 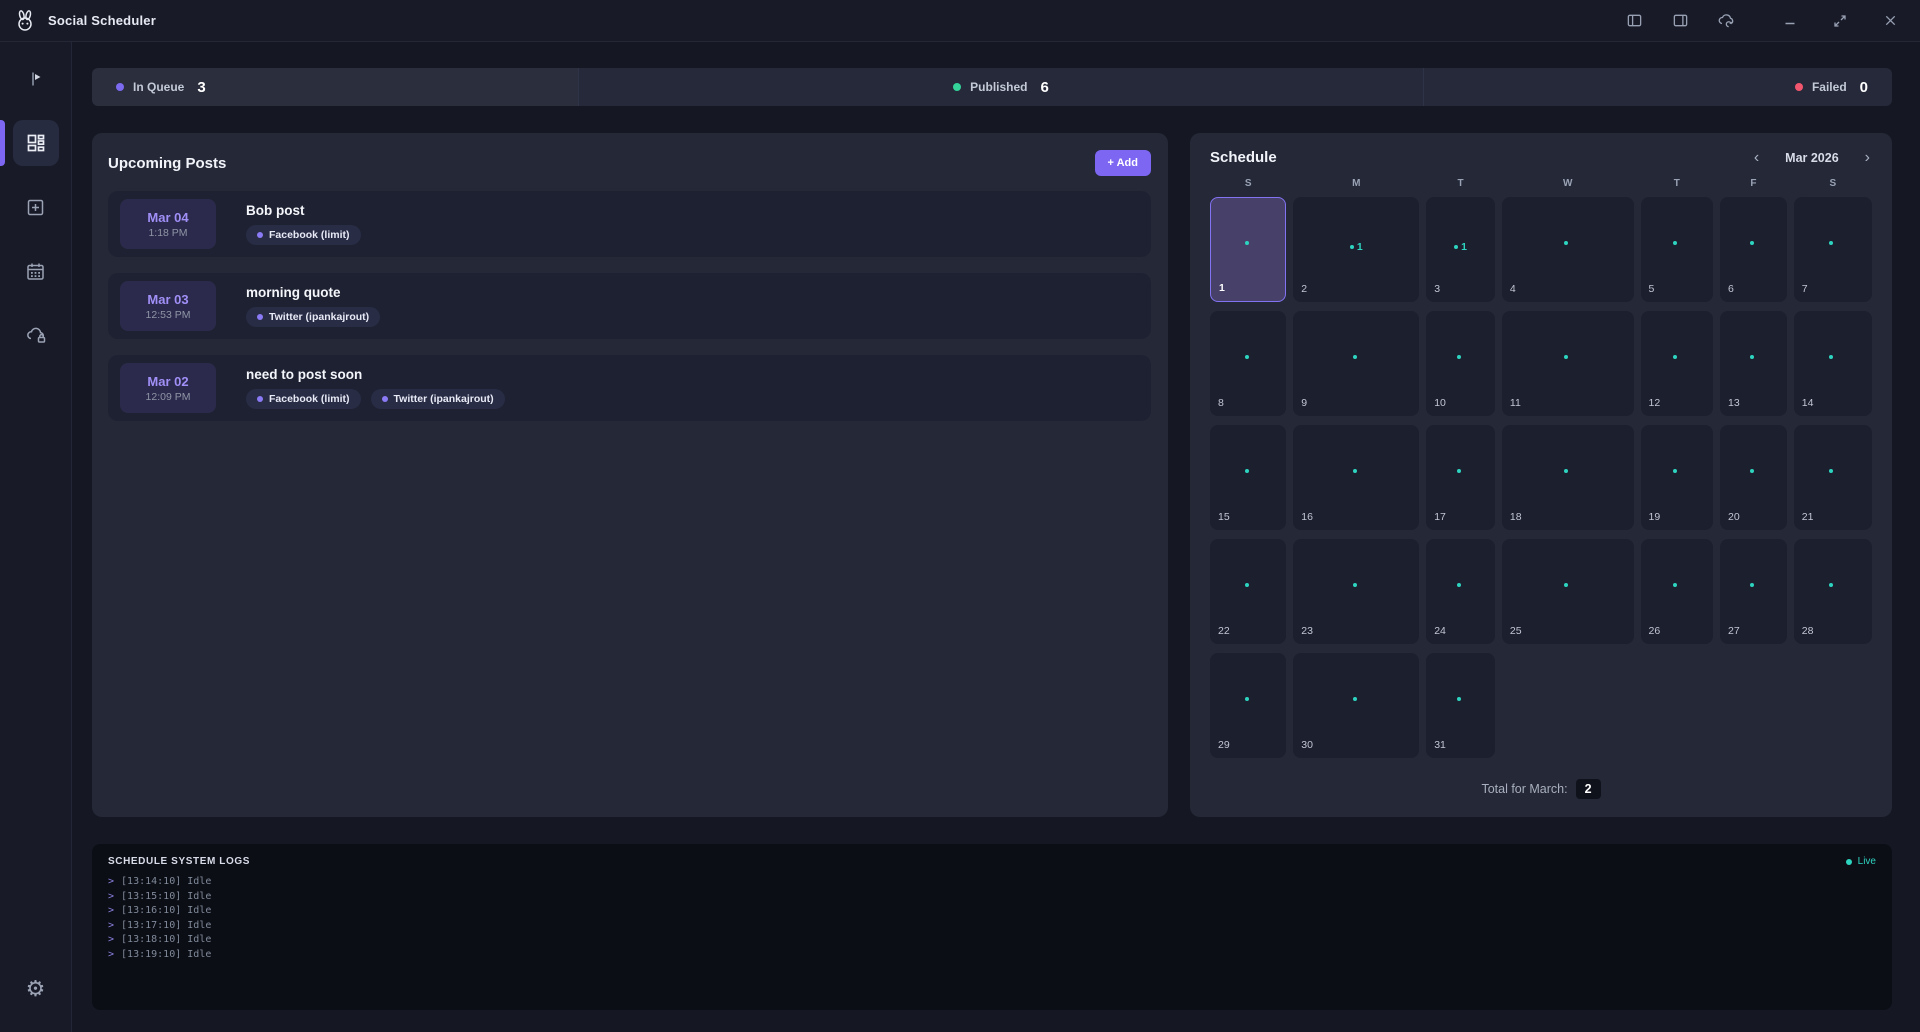 I want to click on day-number: 23, so click(x=1307, y=631).